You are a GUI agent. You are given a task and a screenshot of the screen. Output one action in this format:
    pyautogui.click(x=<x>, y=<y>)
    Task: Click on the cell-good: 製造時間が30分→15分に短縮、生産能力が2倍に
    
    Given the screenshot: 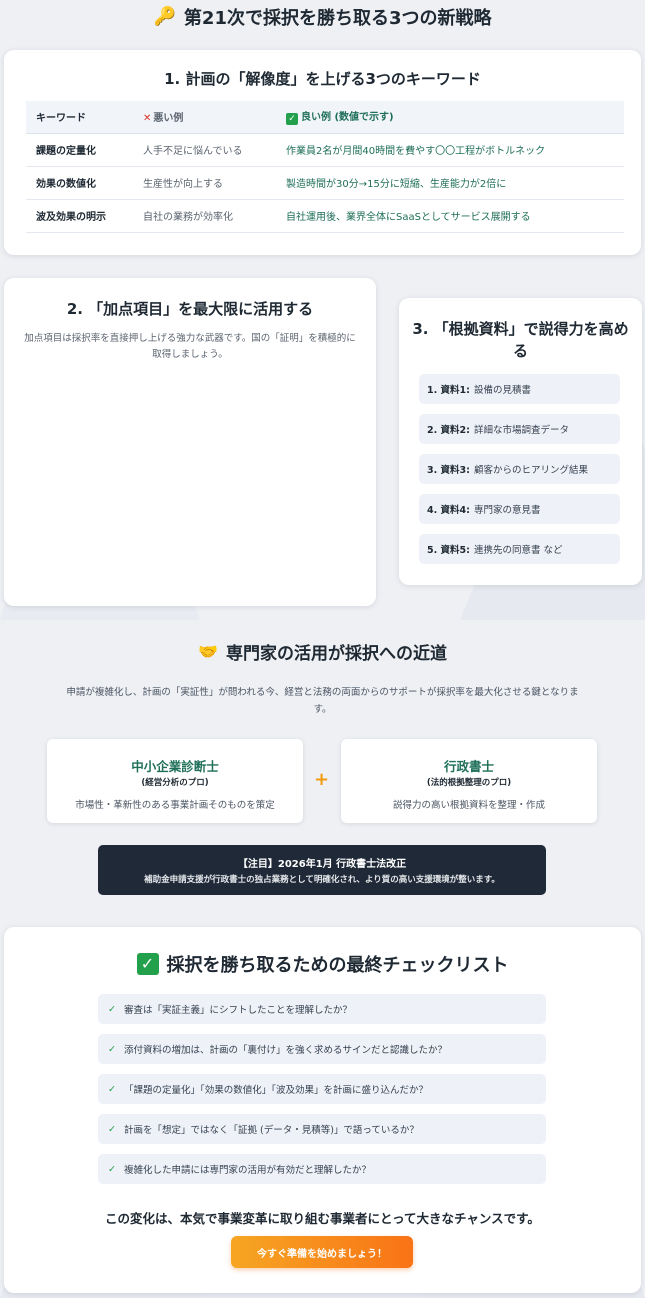 What is the action you would take?
    pyautogui.click(x=451, y=183)
    